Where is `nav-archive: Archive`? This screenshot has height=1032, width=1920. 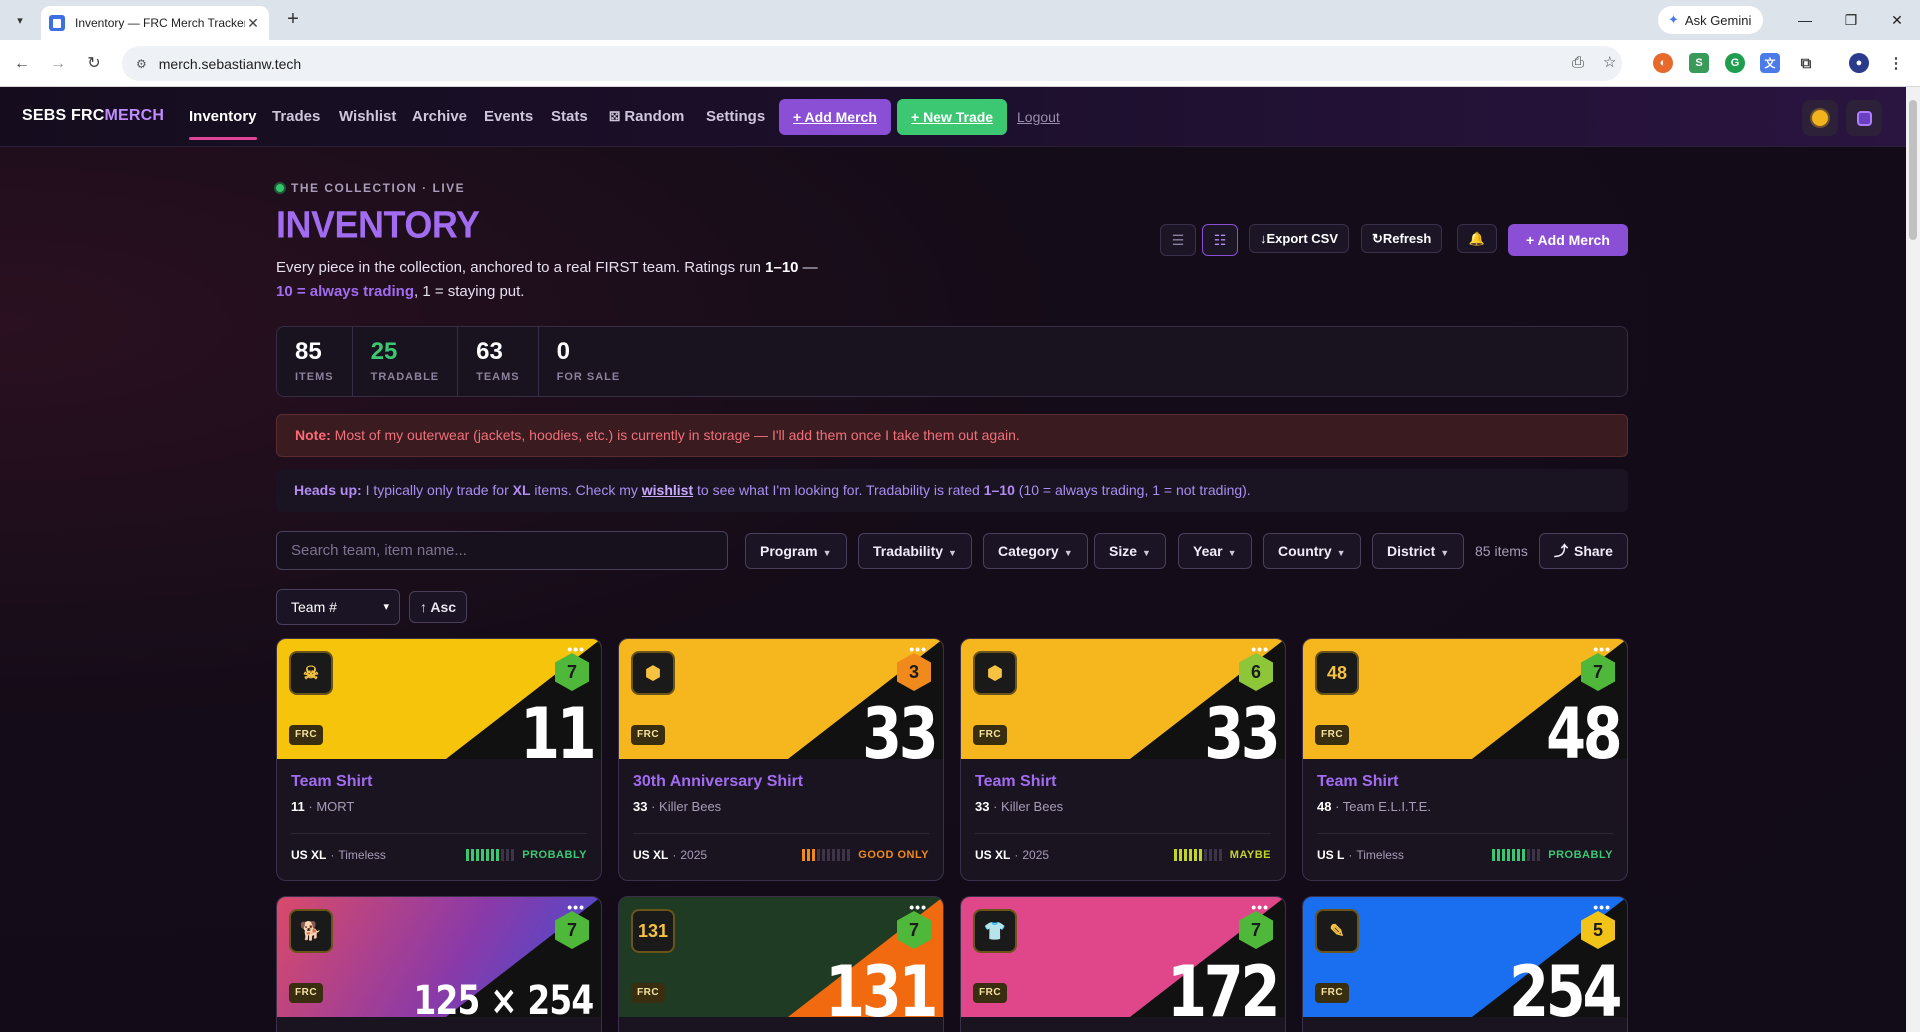
nav-archive: Archive is located at coordinates (439, 116).